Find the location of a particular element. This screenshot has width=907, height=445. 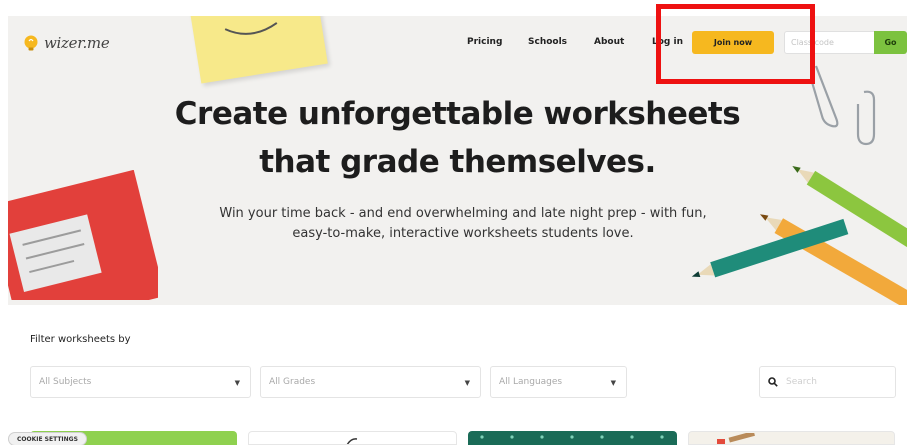

dot-pattern-icon is located at coordinates (572, 437).